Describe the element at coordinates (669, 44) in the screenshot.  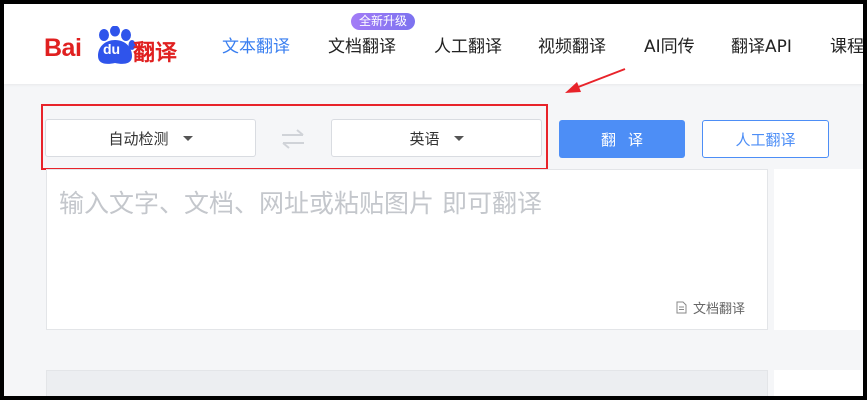
I see `nav-ai-interpret: AI同传` at that location.